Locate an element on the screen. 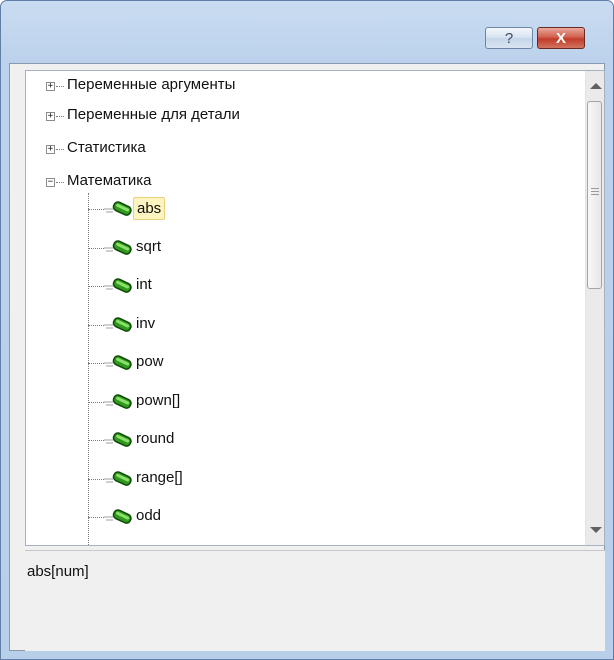 Image resolution: width=614 pixels, height=660 pixels. help-button: ? is located at coordinates (509, 38).